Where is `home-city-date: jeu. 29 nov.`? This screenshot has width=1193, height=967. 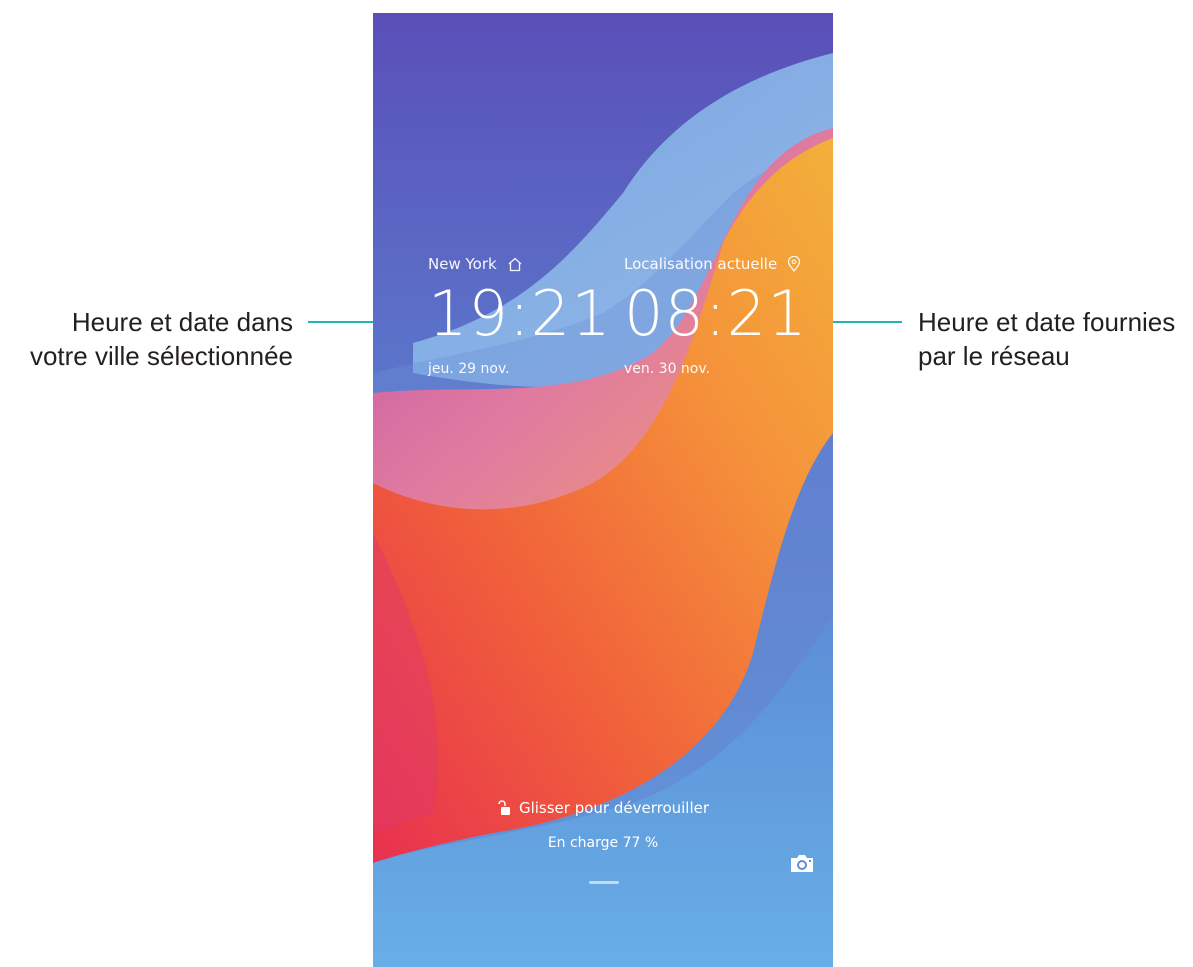 home-city-date: jeu. 29 nov. is located at coordinates (469, 369).